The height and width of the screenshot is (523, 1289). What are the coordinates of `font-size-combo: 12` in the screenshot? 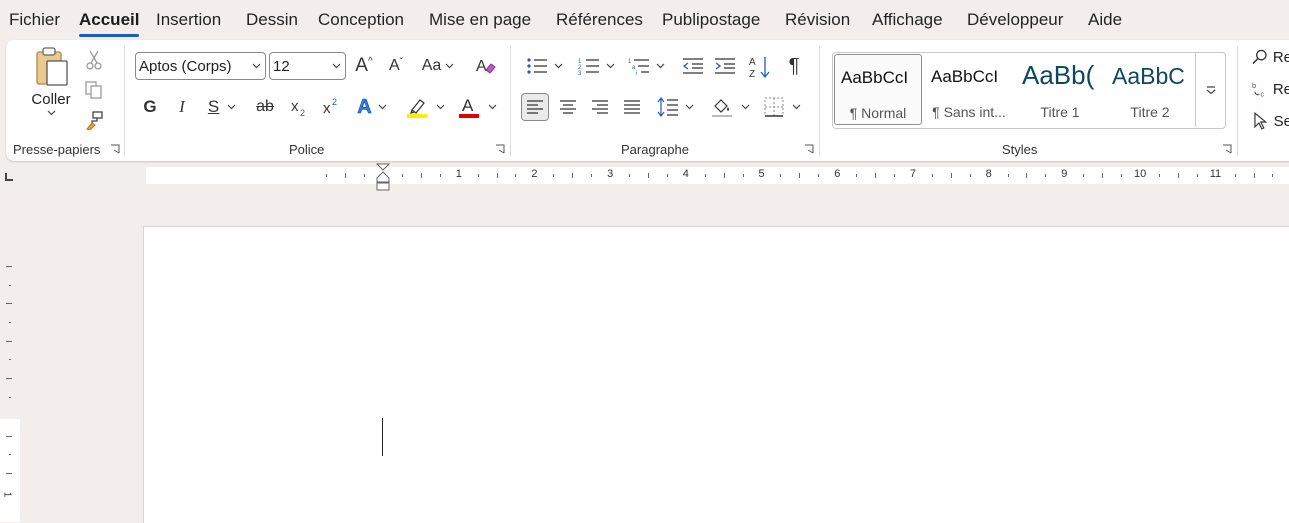 It's located at (307, 66).